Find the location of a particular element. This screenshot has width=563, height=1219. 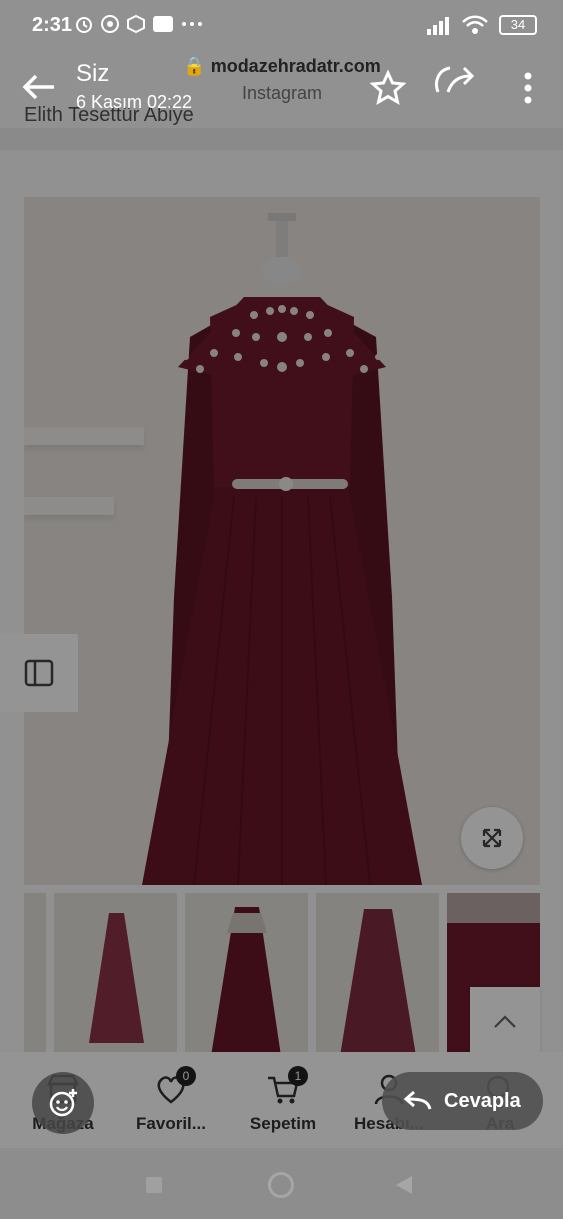

nav-item-cart: 1 Sepetim is located at coordinates (283, 1100).